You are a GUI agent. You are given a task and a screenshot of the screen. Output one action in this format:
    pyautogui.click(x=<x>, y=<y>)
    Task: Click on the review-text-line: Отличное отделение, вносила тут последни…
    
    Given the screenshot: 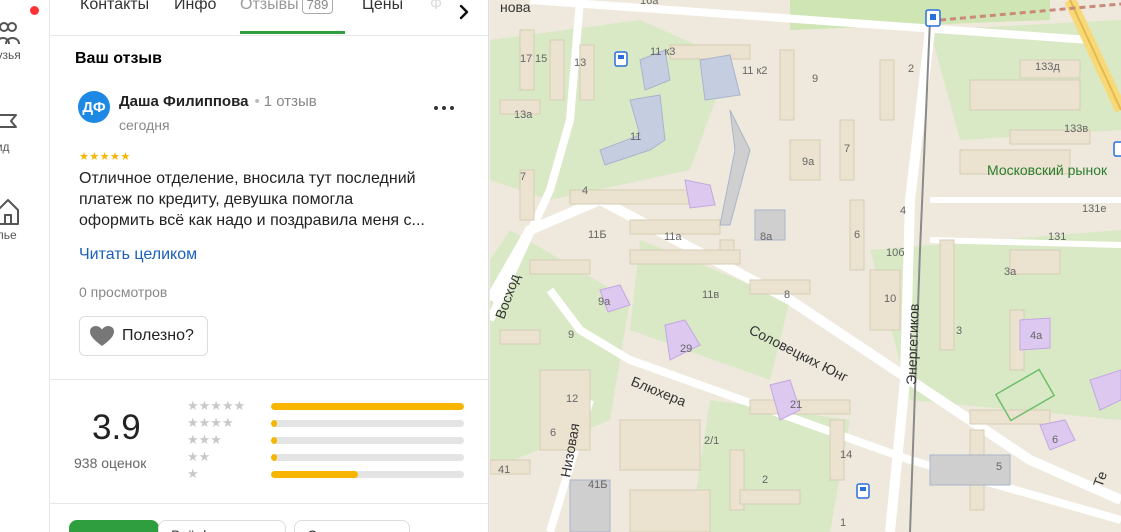 What is the action you would take?
    pyautogui.click(x=247, y=178)
    